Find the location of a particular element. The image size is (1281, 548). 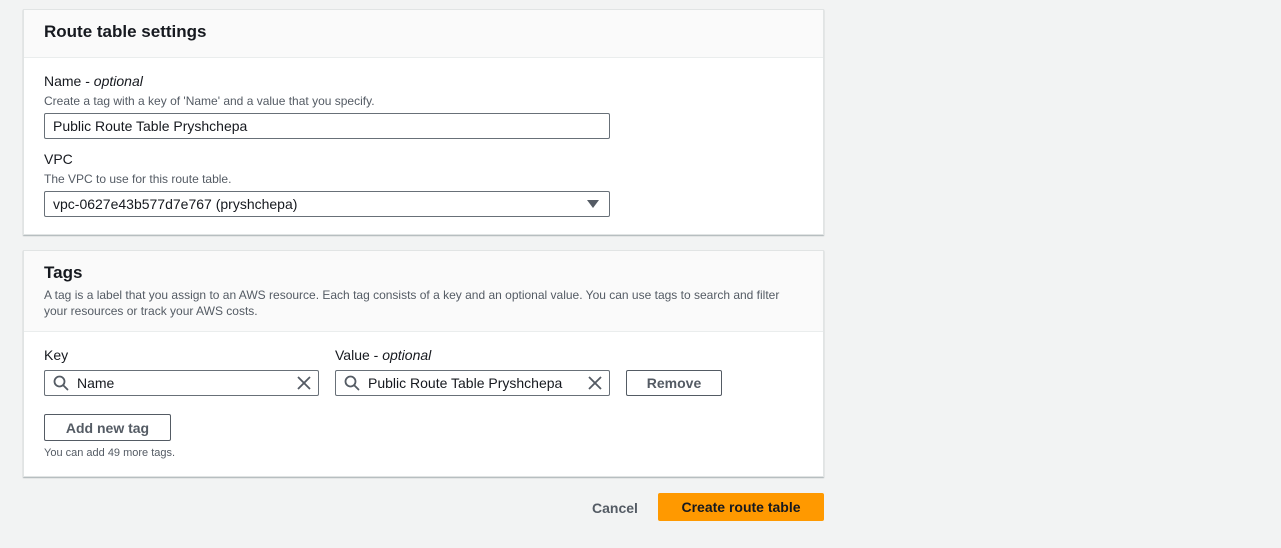

value-column-label: Value - optional is located at coordinates (383, 355).